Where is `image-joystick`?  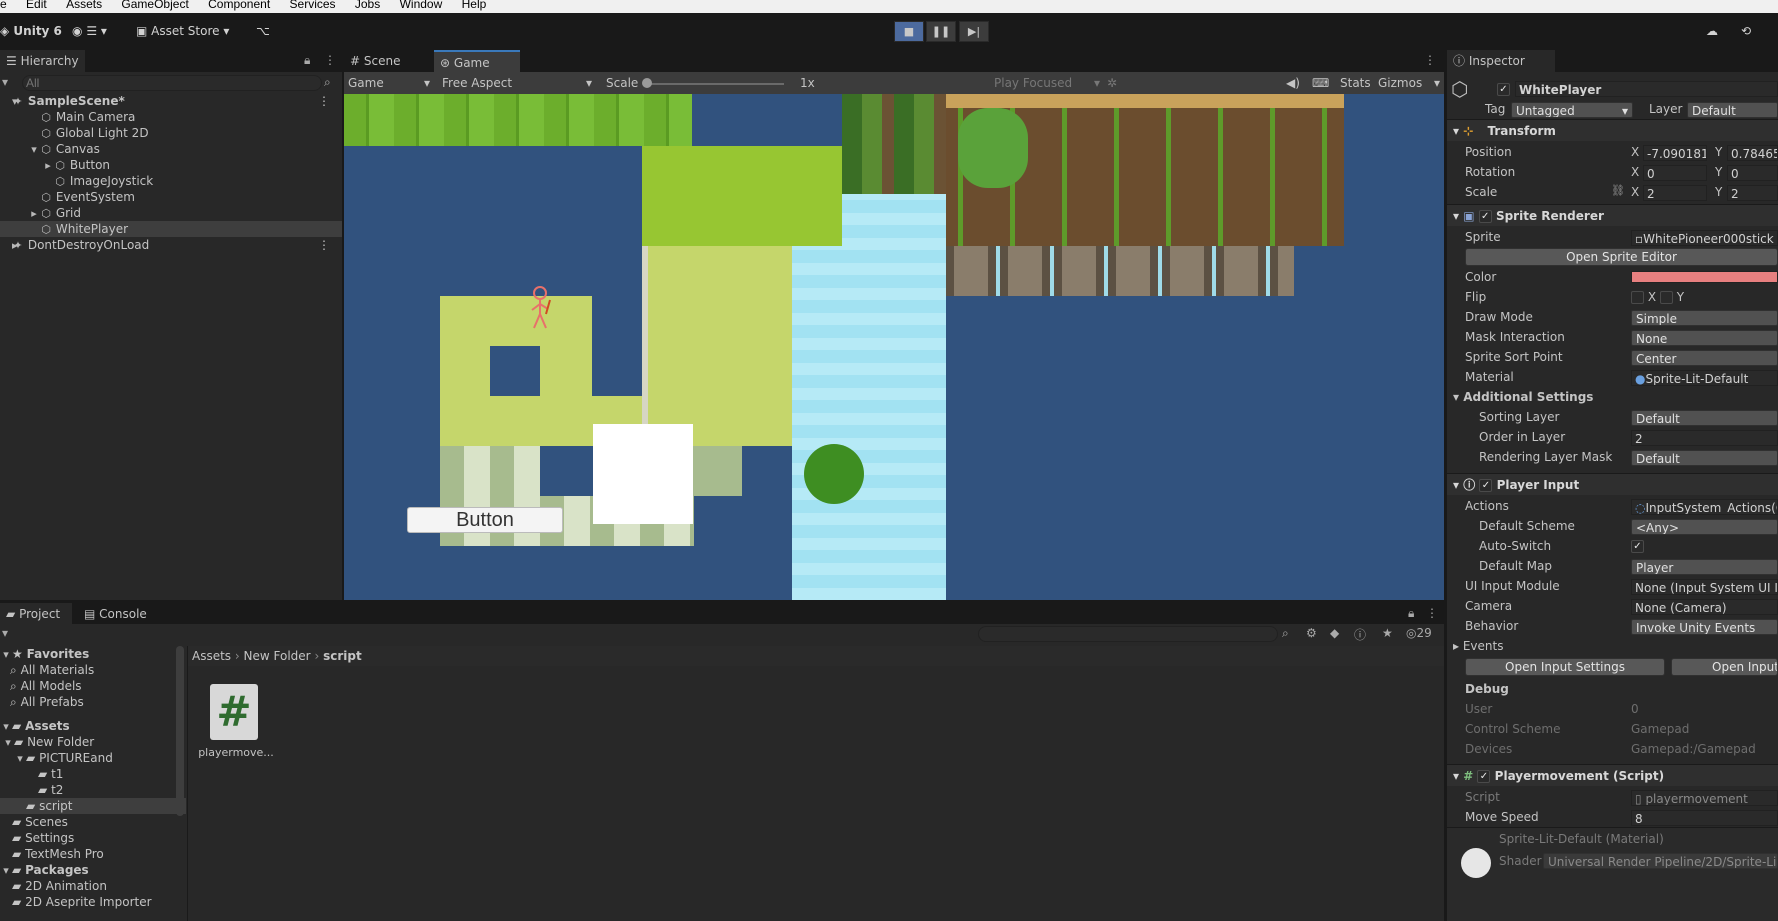 image-joystick is located at coordinates (643, 474).